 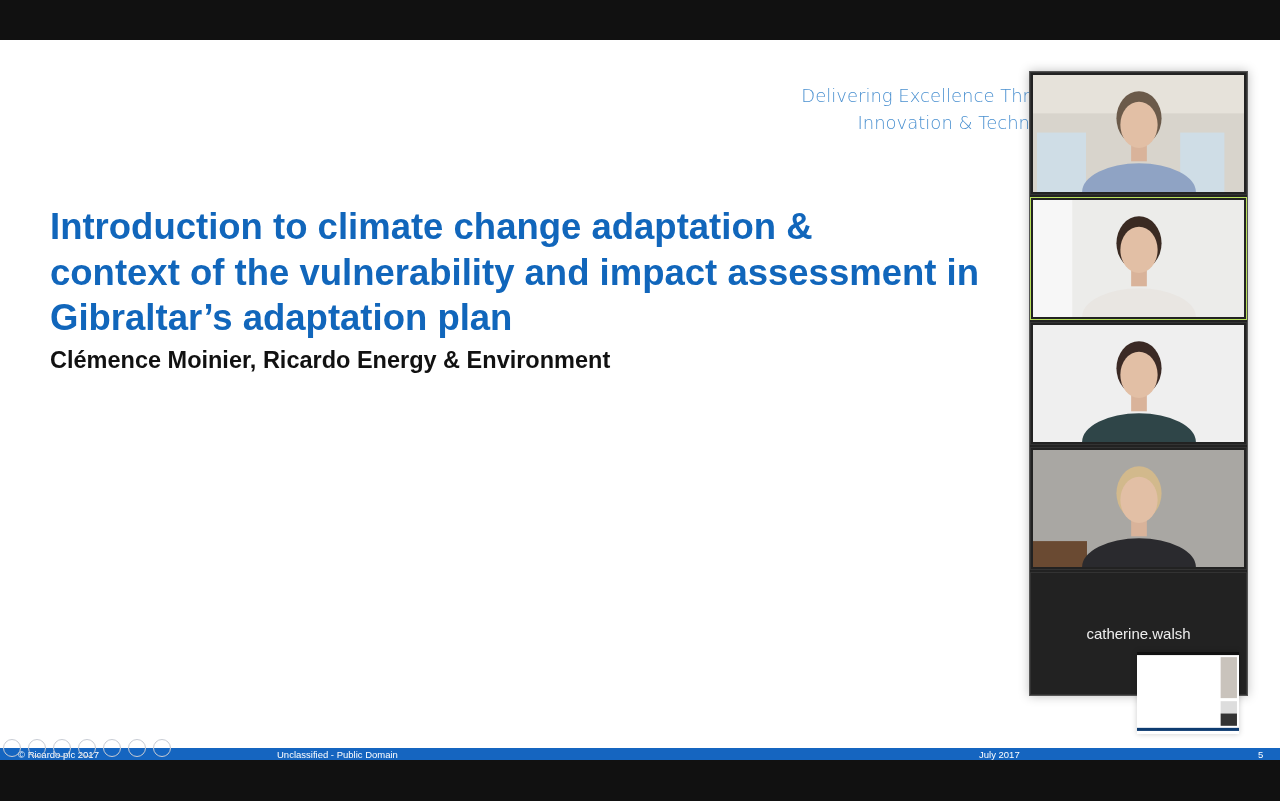 What do you see at coordinates (338, 754) in the screenshot?
I see `classification-text: Unclassified - Public Domain` at bounding box center [338, 754].